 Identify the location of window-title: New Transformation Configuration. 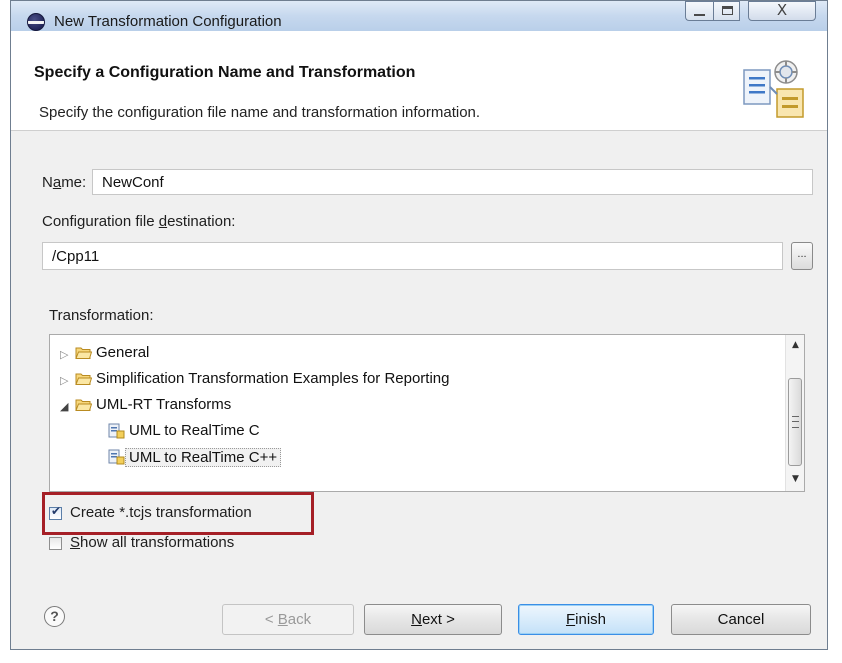
(168, 21).